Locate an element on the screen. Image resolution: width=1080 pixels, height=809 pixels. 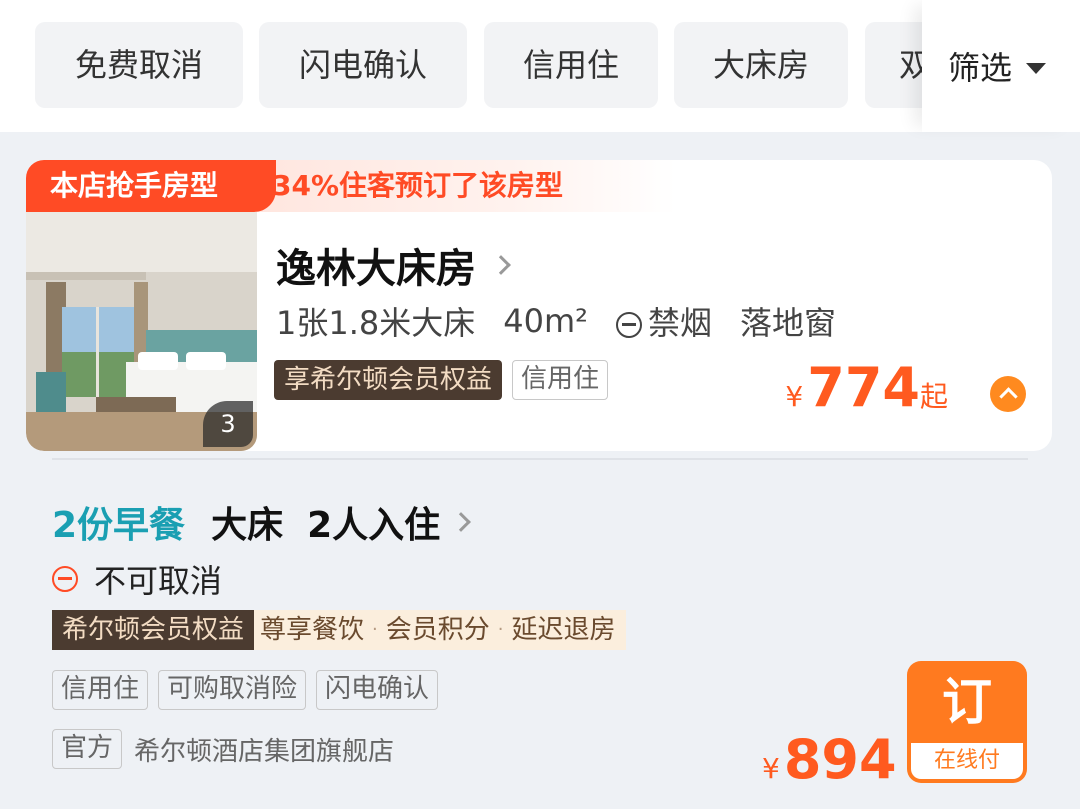
room-name-link: 逸林大床房 is located at coordinates (393, 265).